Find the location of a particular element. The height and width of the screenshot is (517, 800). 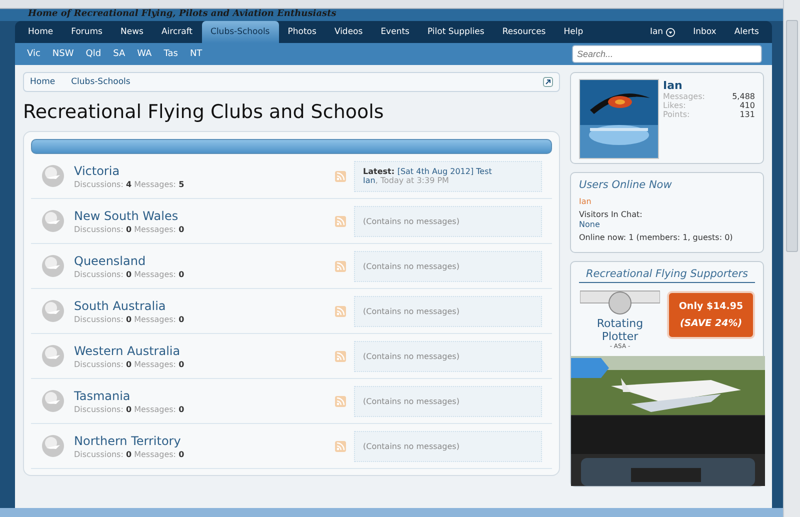

subnav-link: NSW is located at coordinates (63, 54).